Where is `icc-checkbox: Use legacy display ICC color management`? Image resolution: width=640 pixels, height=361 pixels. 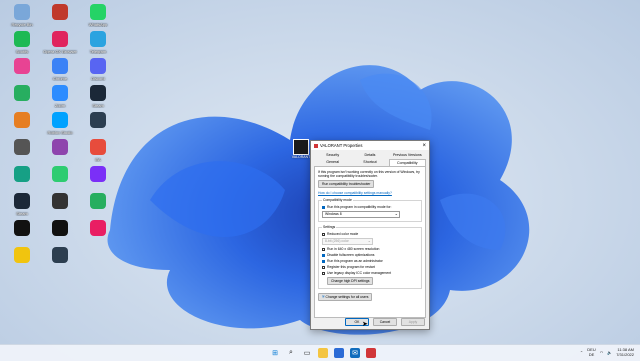 icc-checkbox: Use legacy display ICC color management is located at coordinates (370, 273).